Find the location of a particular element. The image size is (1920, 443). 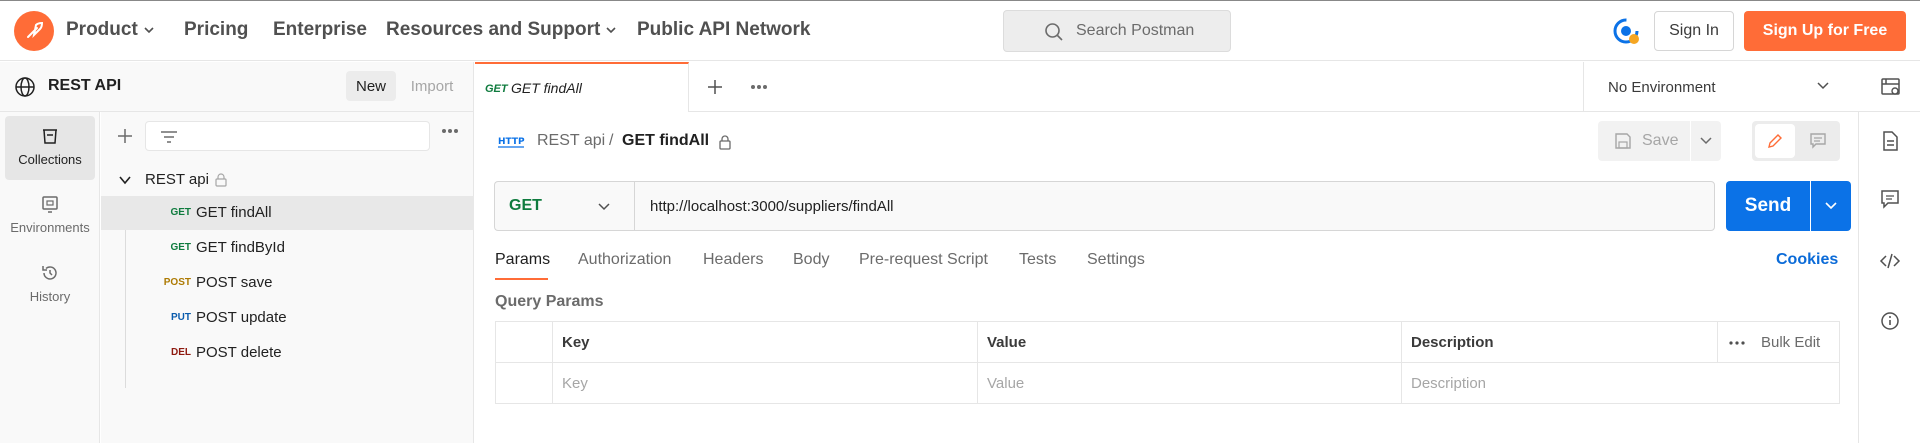

nav-pricing: Pricing is located at coordinates (216, 30).